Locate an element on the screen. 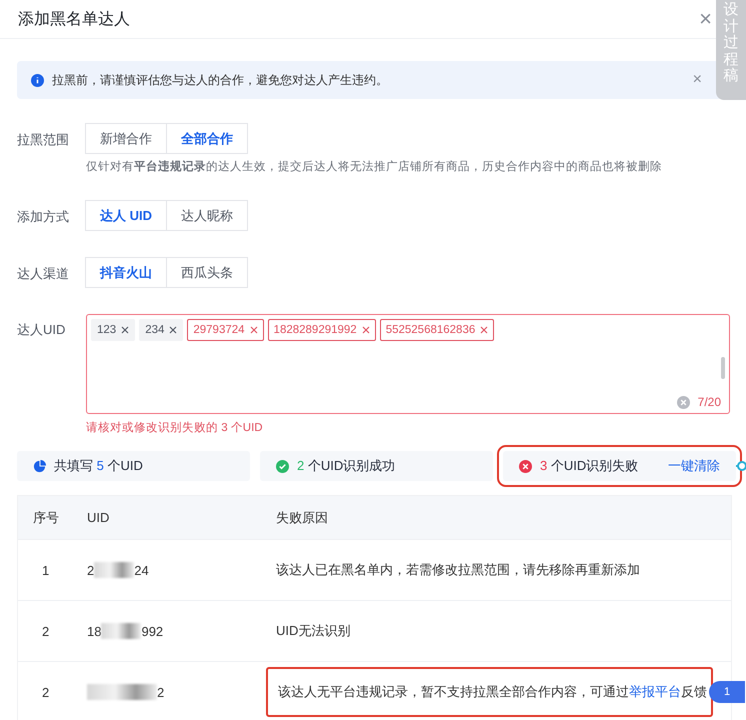 The image size is (746, 720). uid-tag: 234 is located at coordinates (161, 330).